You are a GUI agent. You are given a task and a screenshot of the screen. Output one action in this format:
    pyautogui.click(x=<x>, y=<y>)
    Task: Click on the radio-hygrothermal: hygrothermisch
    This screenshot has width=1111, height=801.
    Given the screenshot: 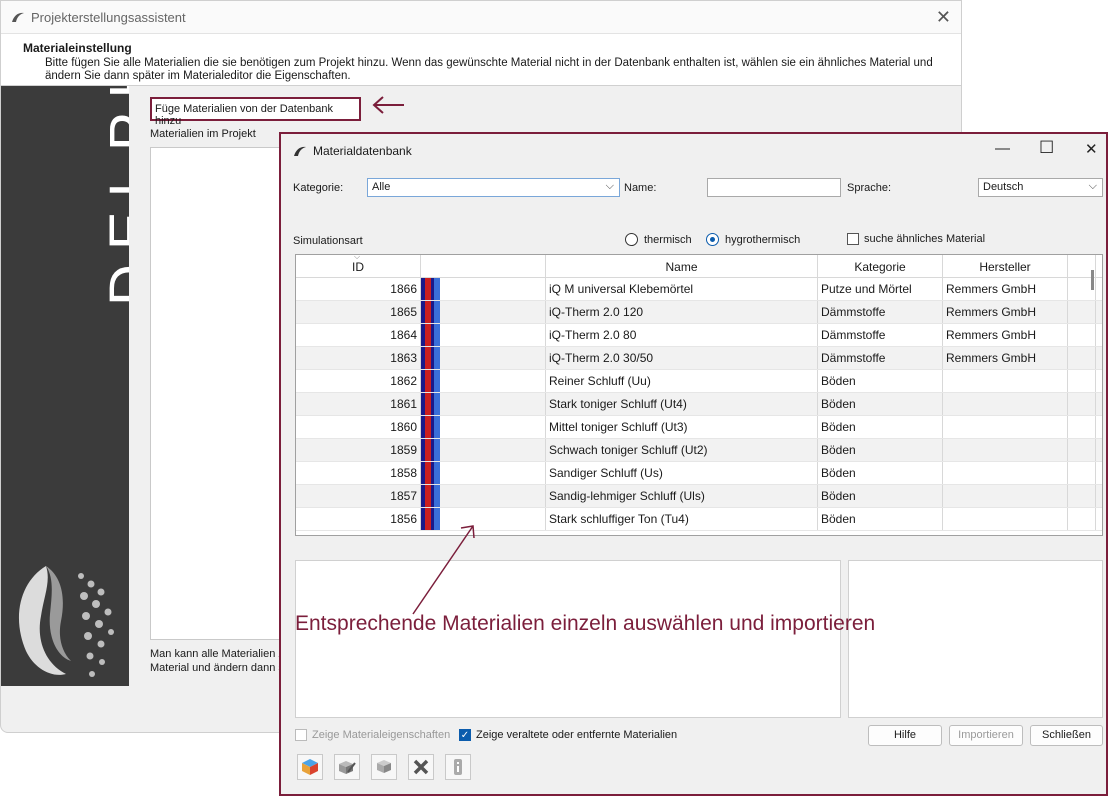 What is the action you would take?
    pyautogui.click(x=753, y=239)
    